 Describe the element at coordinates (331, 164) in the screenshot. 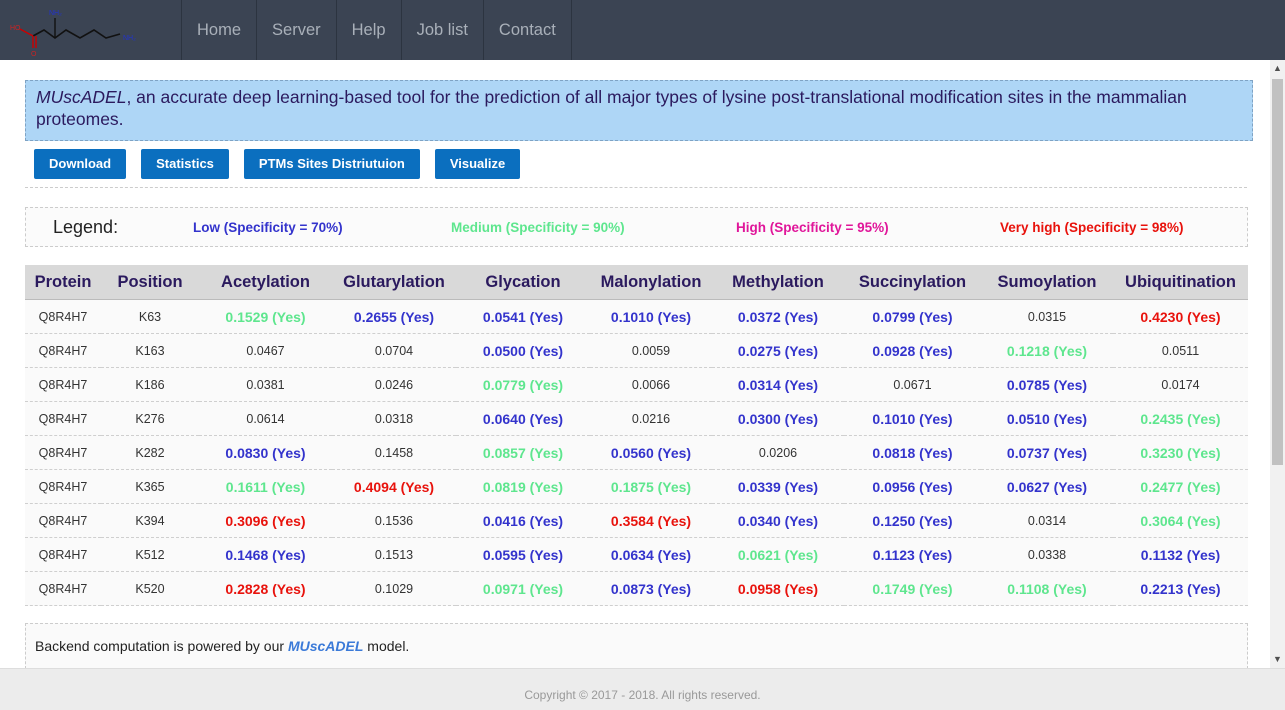

I see `ptm-distribution-button: PTMs Sites Distriutuion` at that location.